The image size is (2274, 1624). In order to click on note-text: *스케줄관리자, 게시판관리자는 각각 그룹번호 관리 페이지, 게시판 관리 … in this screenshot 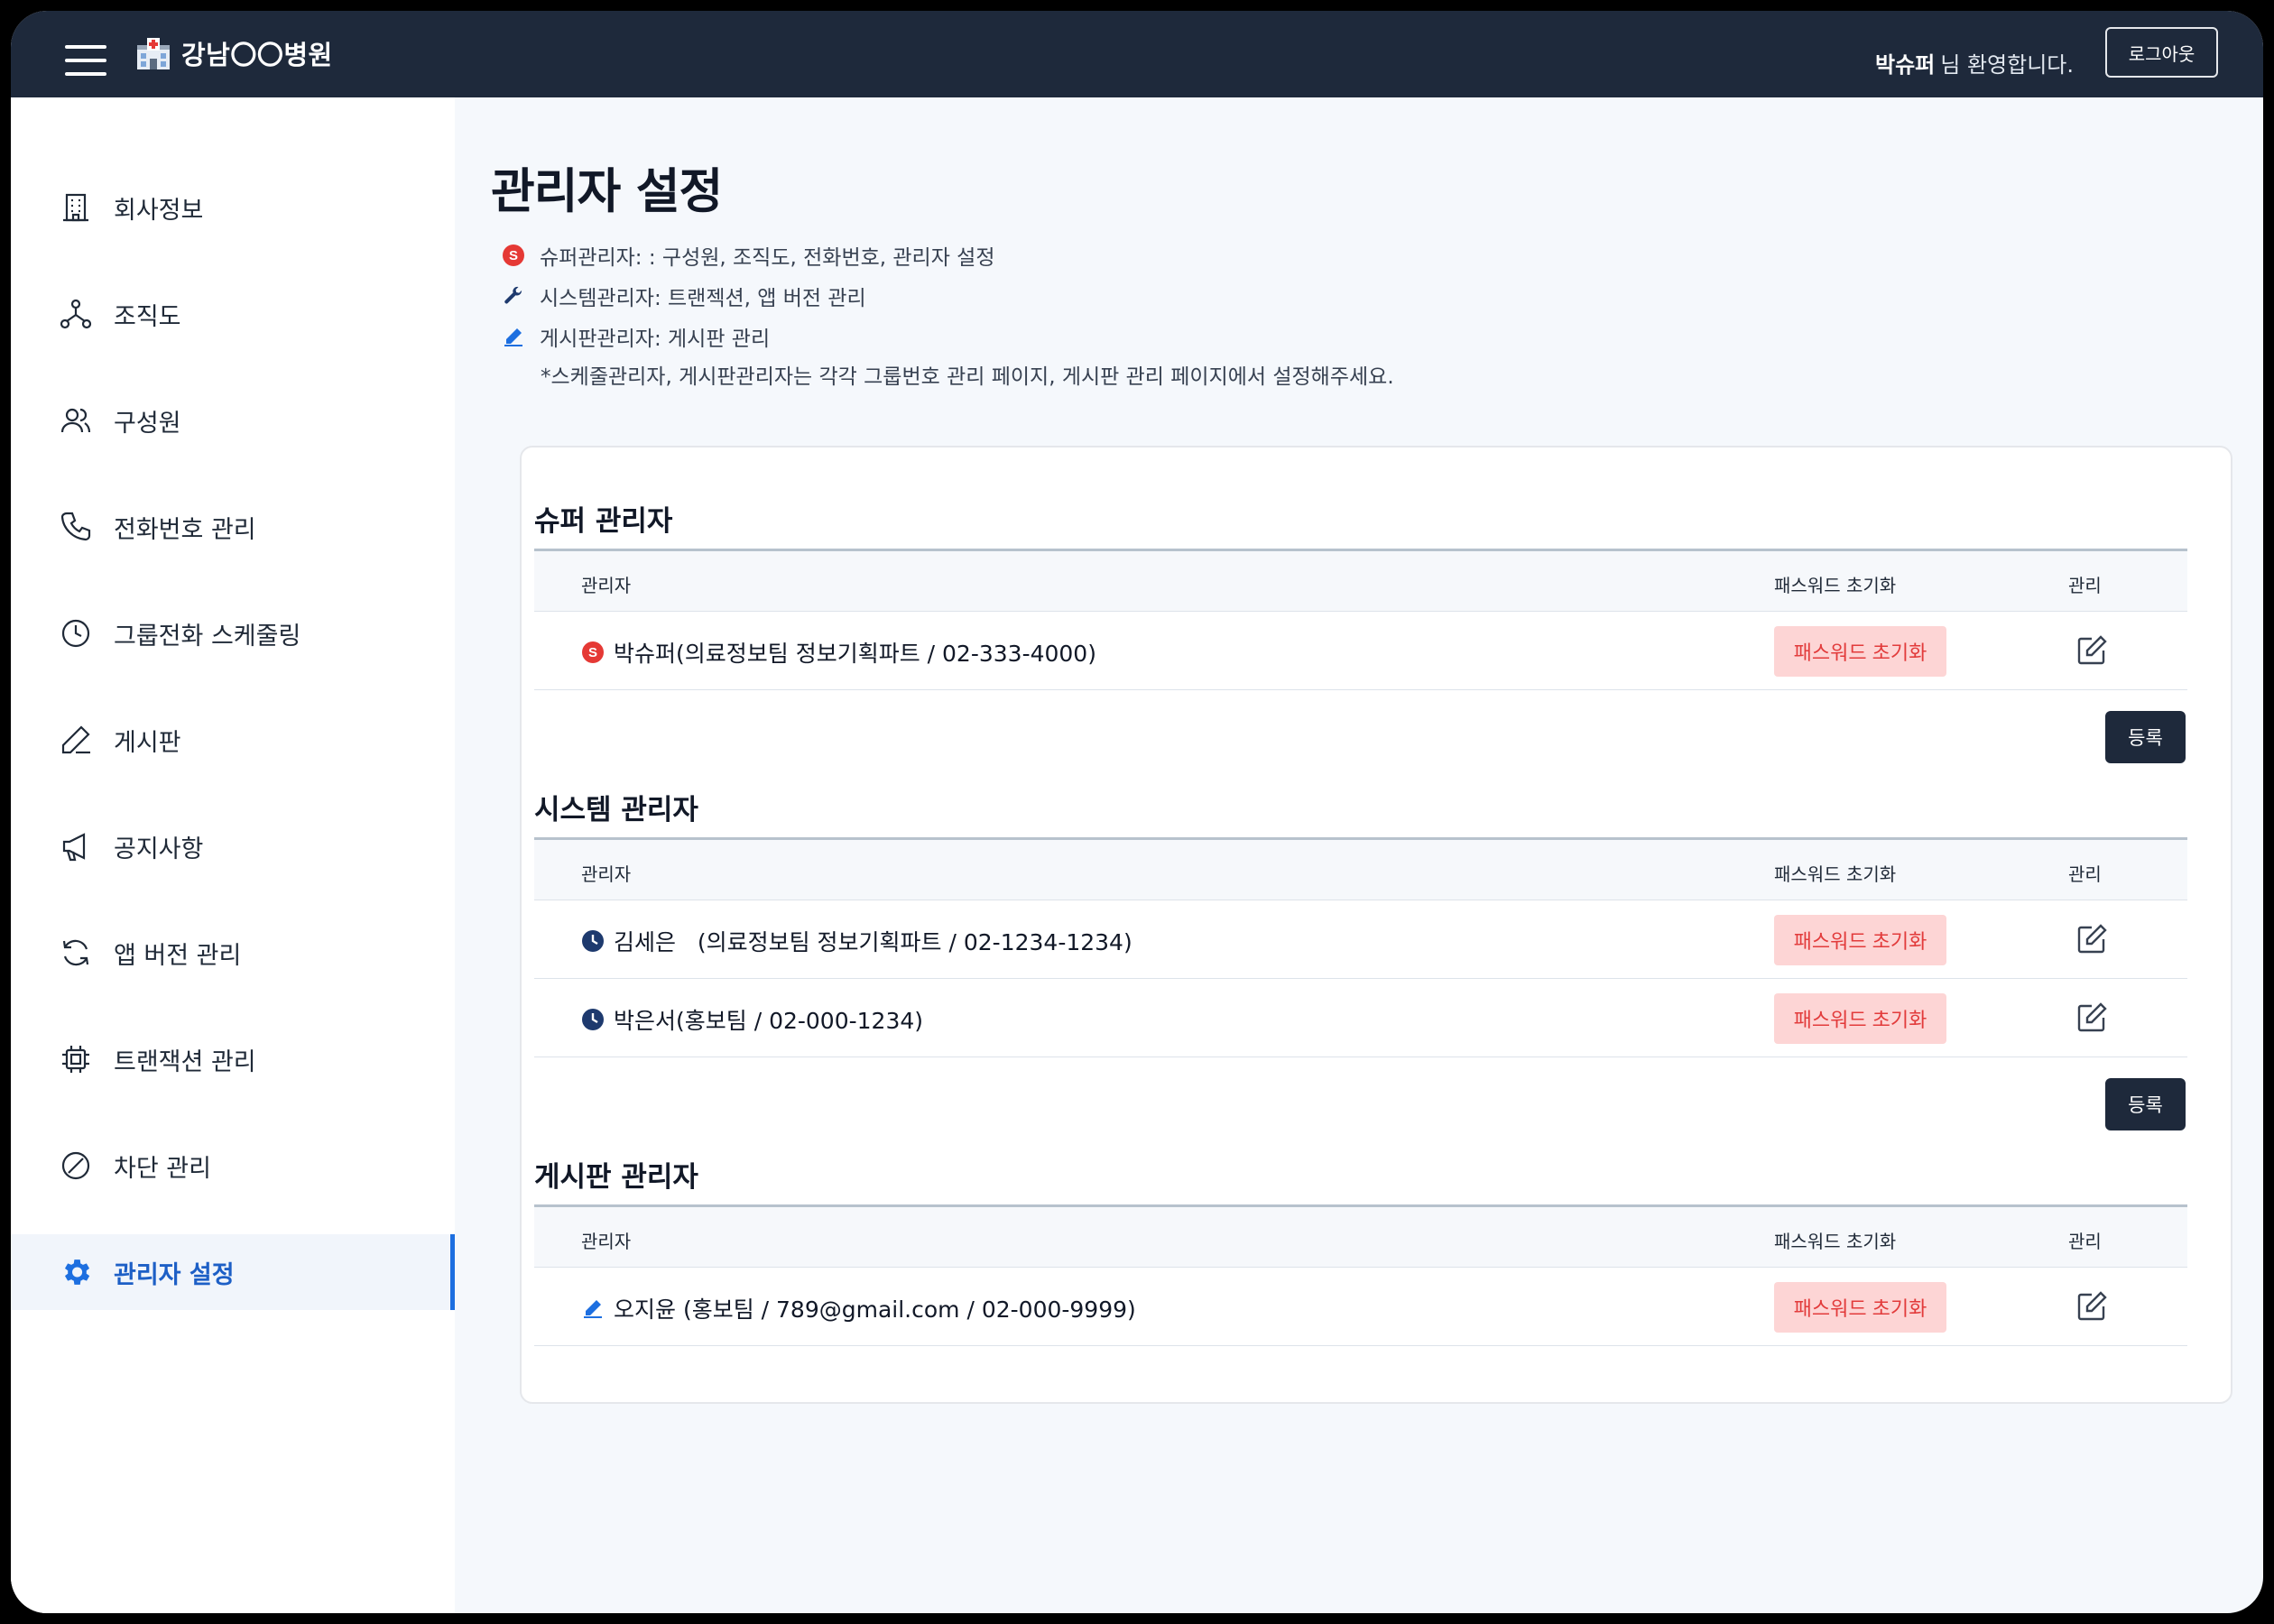, I will do `click(968, 377)`.